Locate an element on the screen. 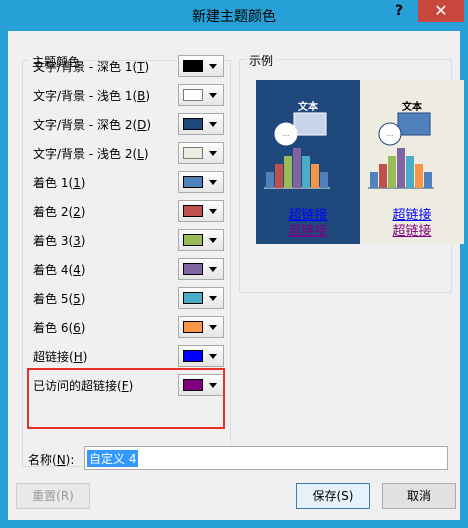 Image resolution: width=468 pixels, height=528 pixels. theme-color-label-key: 6 is located at coordinates (77, 328).